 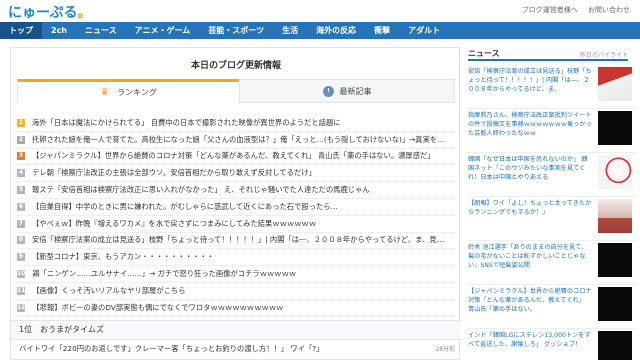 What do you see at coordinates (235, 66) in the screenshot?
I see `panel-title: 本日のブログ更新情報` at bounding box center [235, 66].